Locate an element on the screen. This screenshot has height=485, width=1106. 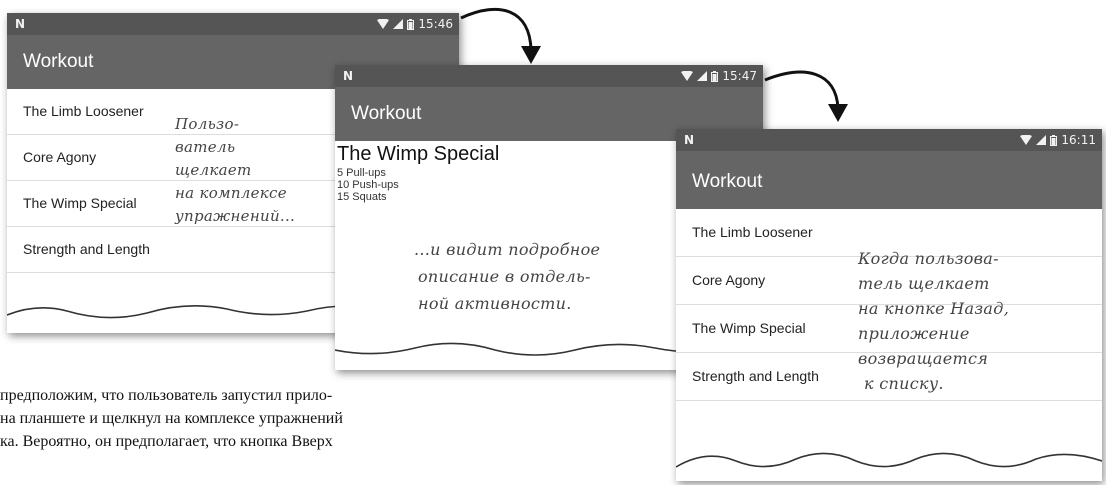
status-bar: N 15:47 is located at coordinates (549, 76).